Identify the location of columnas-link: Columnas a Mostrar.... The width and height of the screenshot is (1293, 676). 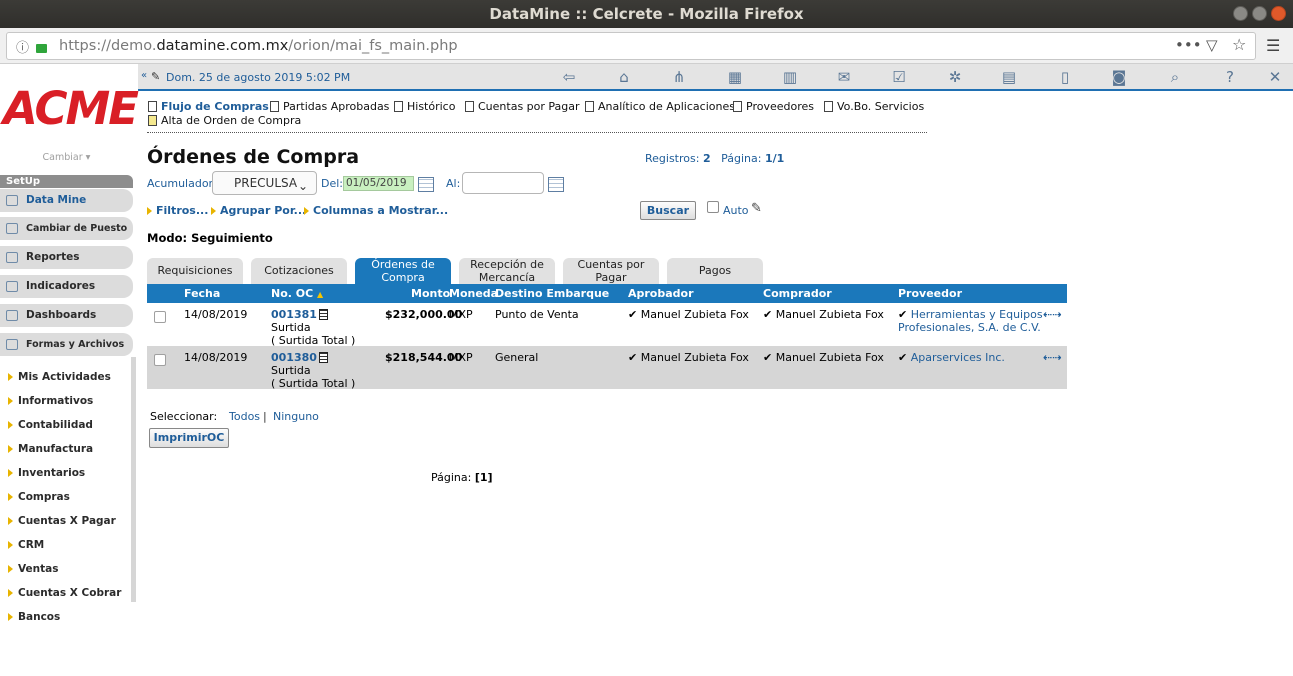
(376, 210).